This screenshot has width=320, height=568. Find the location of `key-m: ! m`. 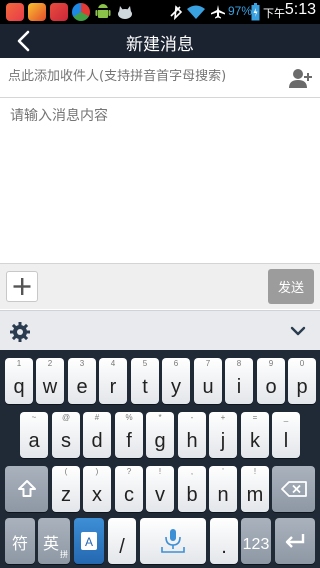

key-m: ! m is located at coordinates (255, 489).